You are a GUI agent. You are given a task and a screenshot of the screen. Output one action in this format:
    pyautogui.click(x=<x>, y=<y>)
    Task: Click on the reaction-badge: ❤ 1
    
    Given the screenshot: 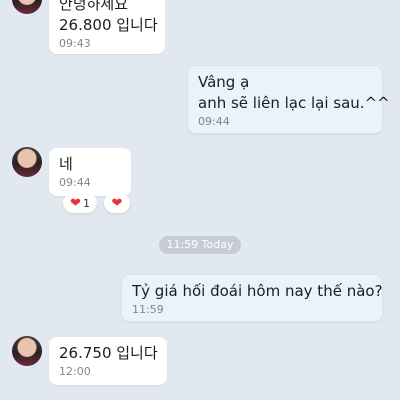 What is the action you would take?
    pyautogui.click(x=80, y=203)
    